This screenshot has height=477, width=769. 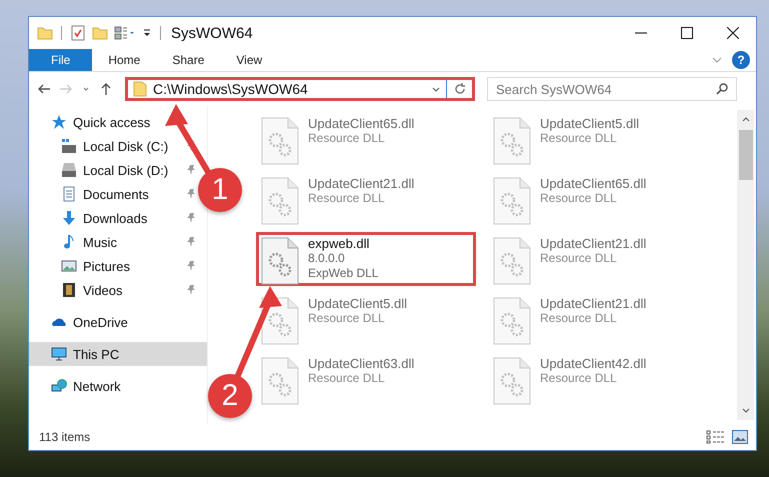 I want to click on search-field: Search SysWOW64, so click(x=612, y=89).